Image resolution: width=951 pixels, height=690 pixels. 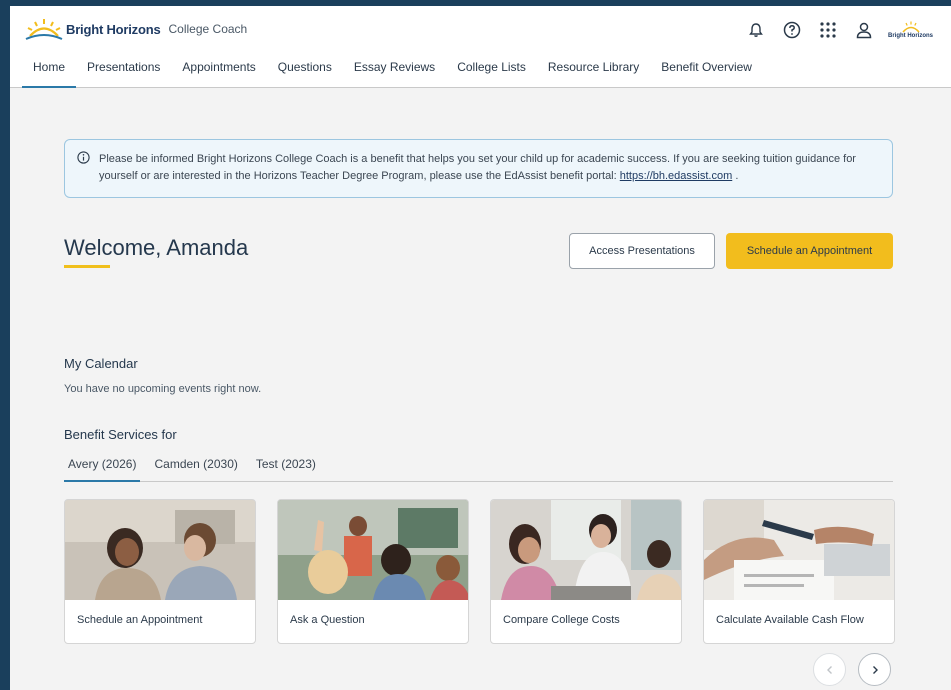 What do you see at coordinates (44, 29) in the screenshot?
I see `sun-logo-icon` at bounding box center [44, 29].